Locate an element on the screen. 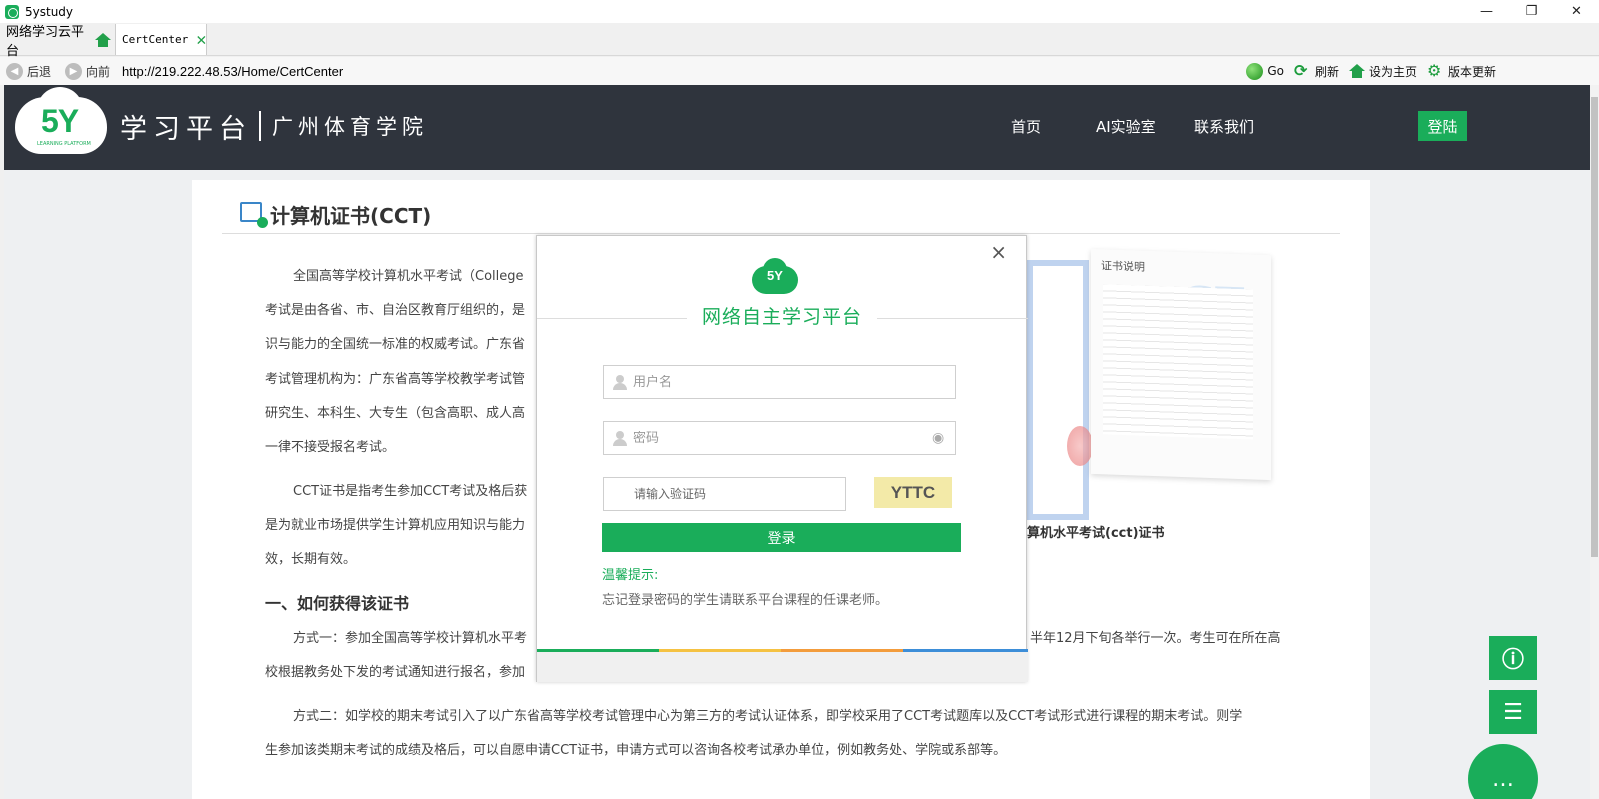  certificate-front is located at coordinates (1058, 390).